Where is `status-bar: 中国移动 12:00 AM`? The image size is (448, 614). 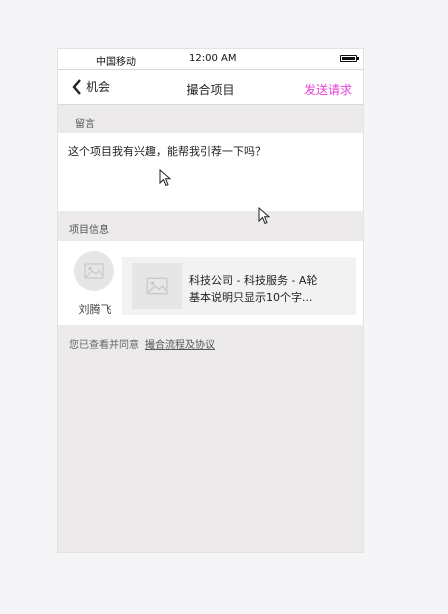 status-bar: 中国移动 12:00 AM is located at coordinates (210, 59).